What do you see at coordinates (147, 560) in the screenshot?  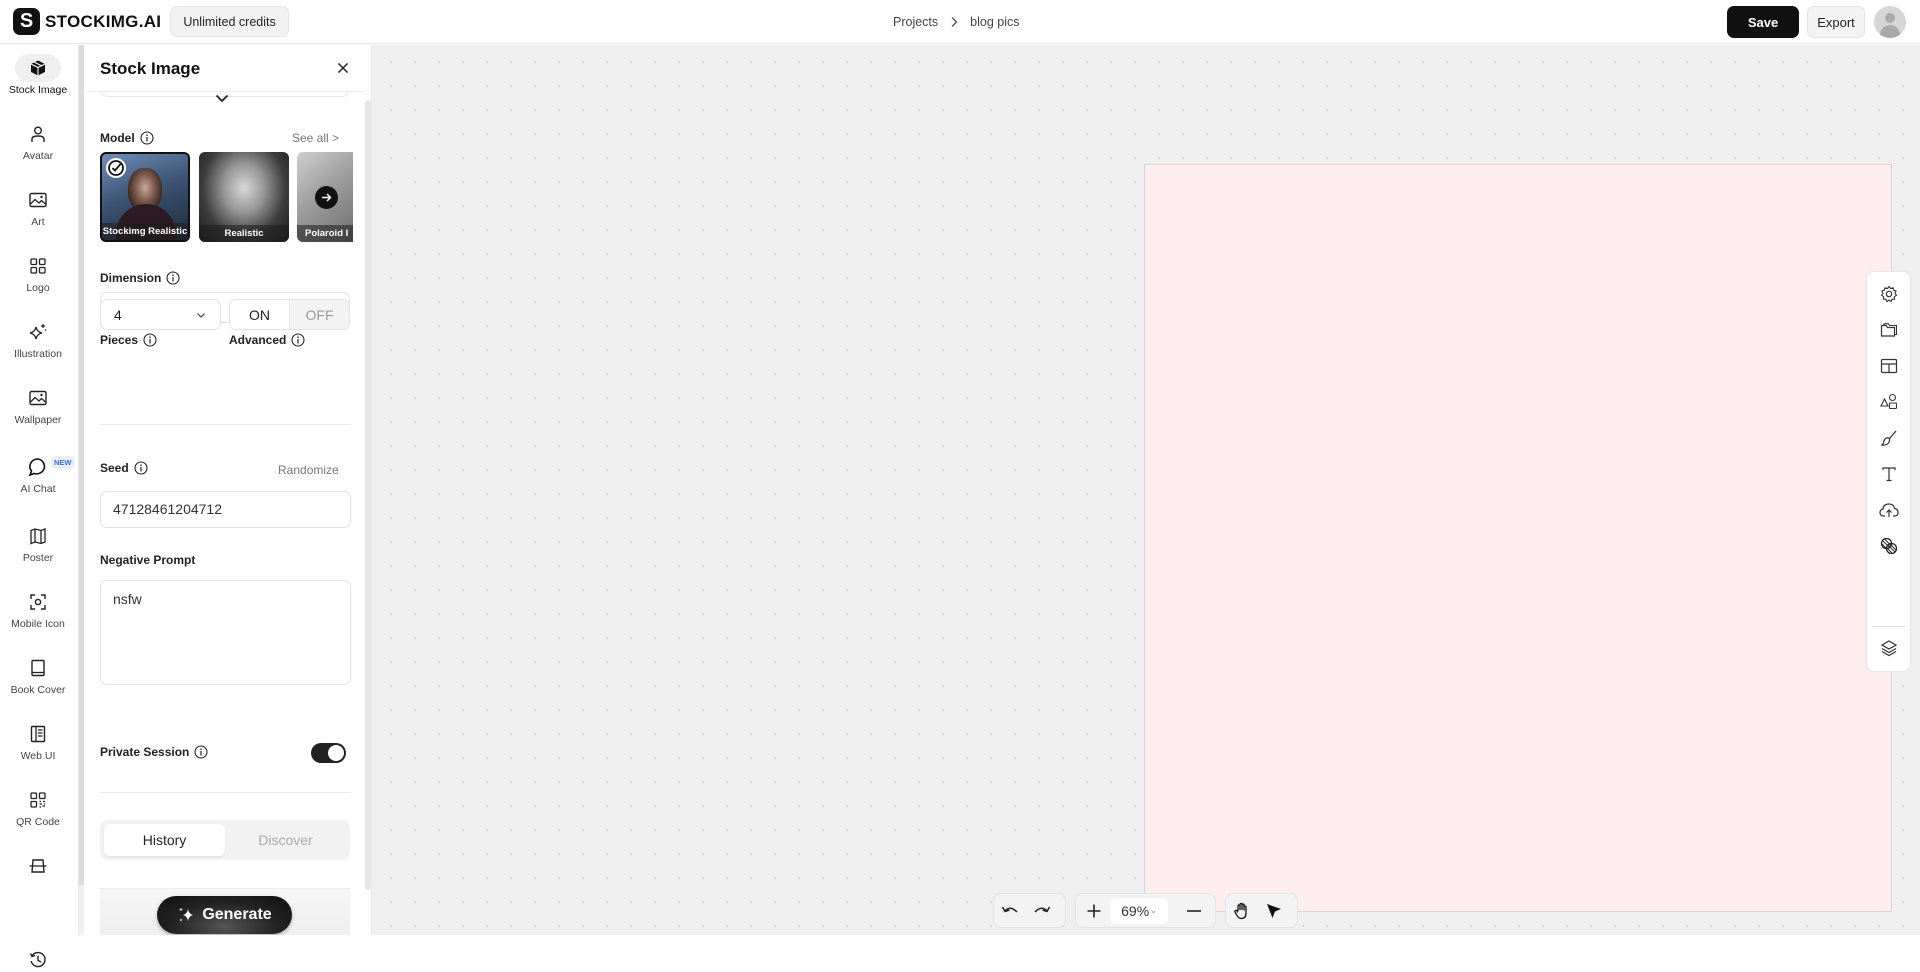 I see `negative-prompt-label: Negative Prompt` at bounding box center [147, 560].